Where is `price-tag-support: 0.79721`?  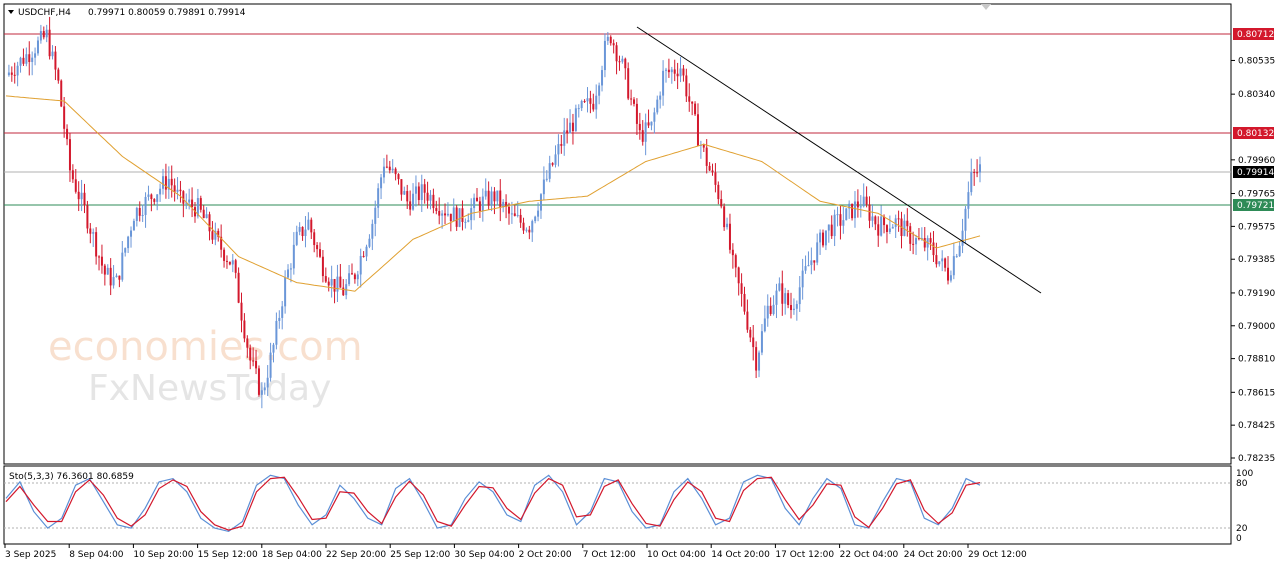 price-tag-support: 0.79721 is located at coordinates (1253, 205).